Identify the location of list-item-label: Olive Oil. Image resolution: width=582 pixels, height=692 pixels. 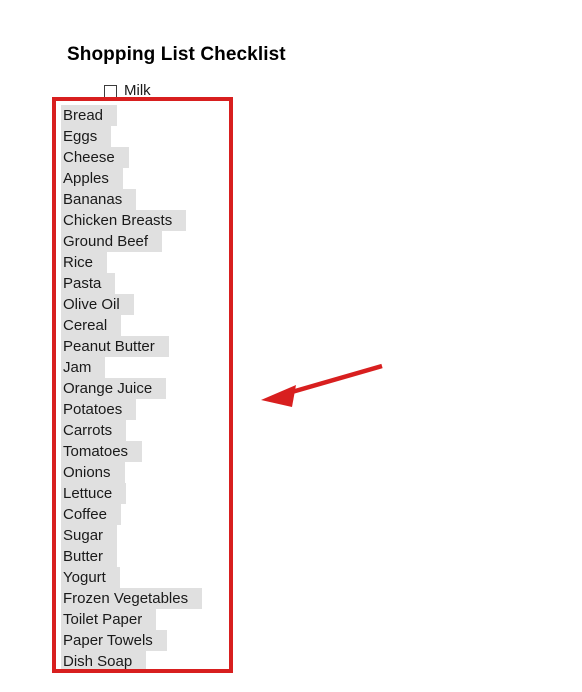
(97, 304).